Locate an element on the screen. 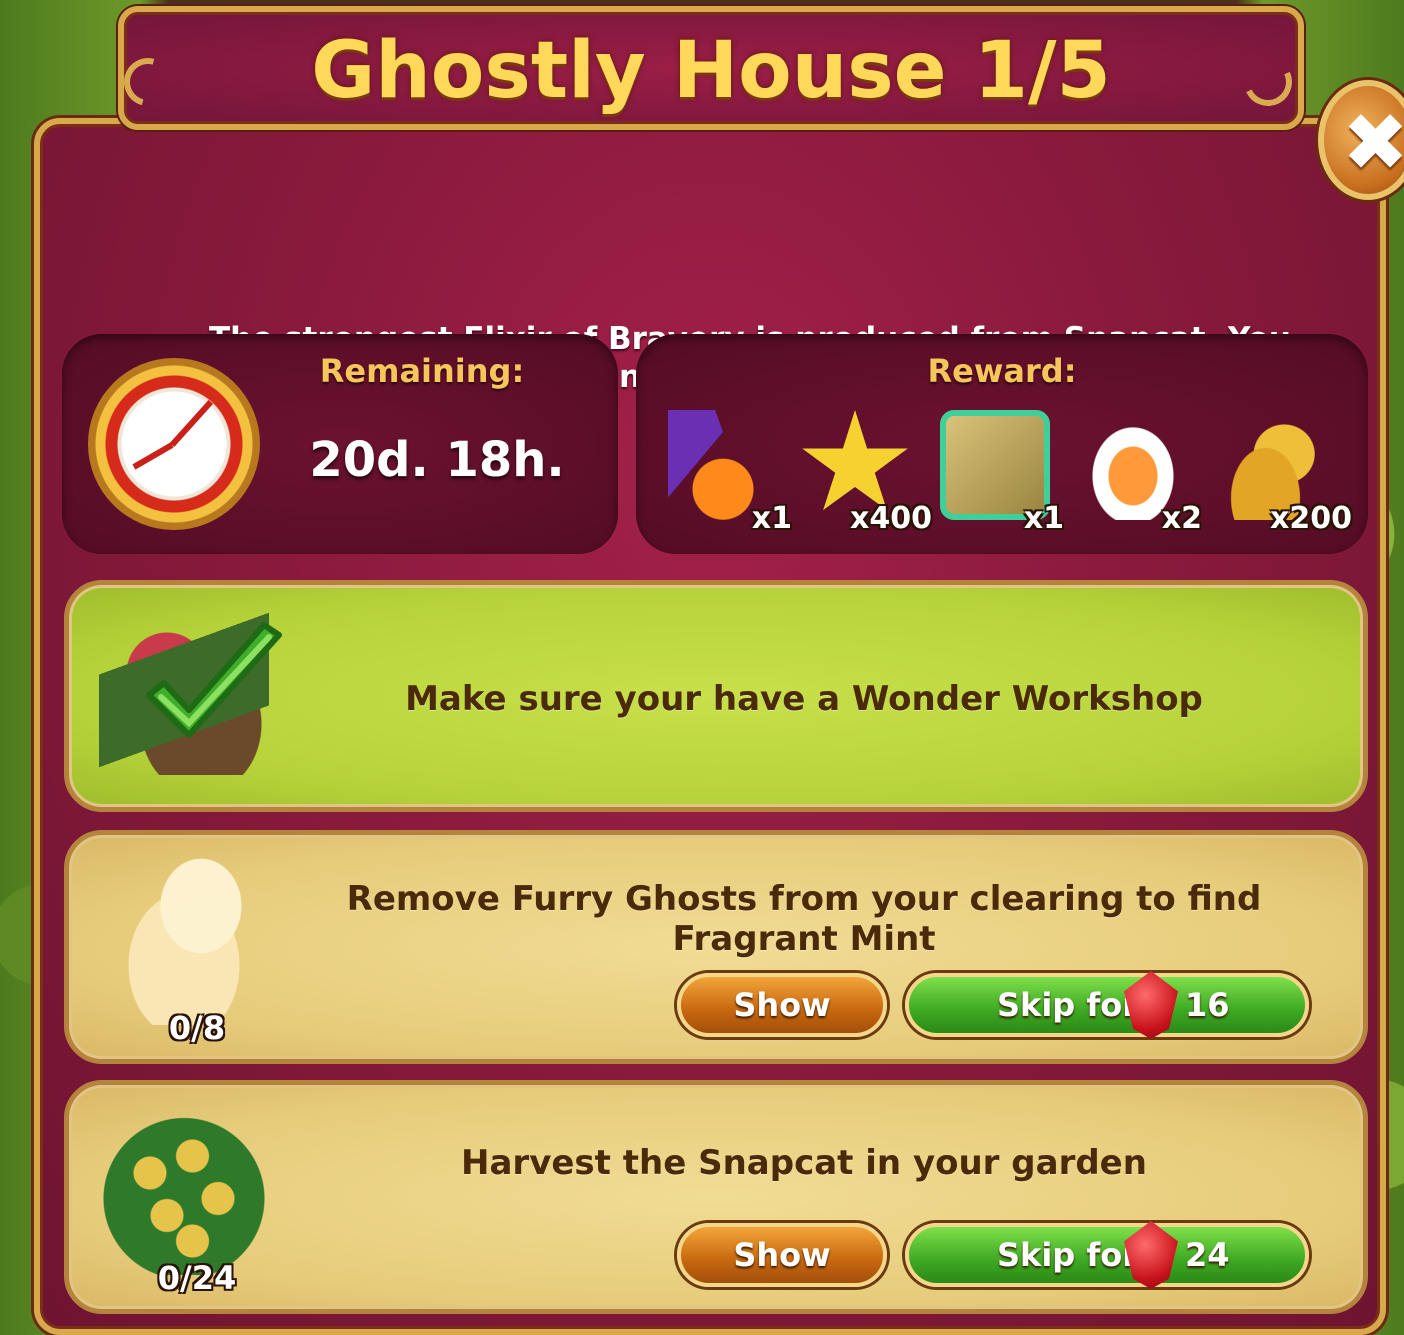 Image resolution: width=1404 pixels, height=1335 pixels. furry-ghost-icon is located at coordinates (184, 940).